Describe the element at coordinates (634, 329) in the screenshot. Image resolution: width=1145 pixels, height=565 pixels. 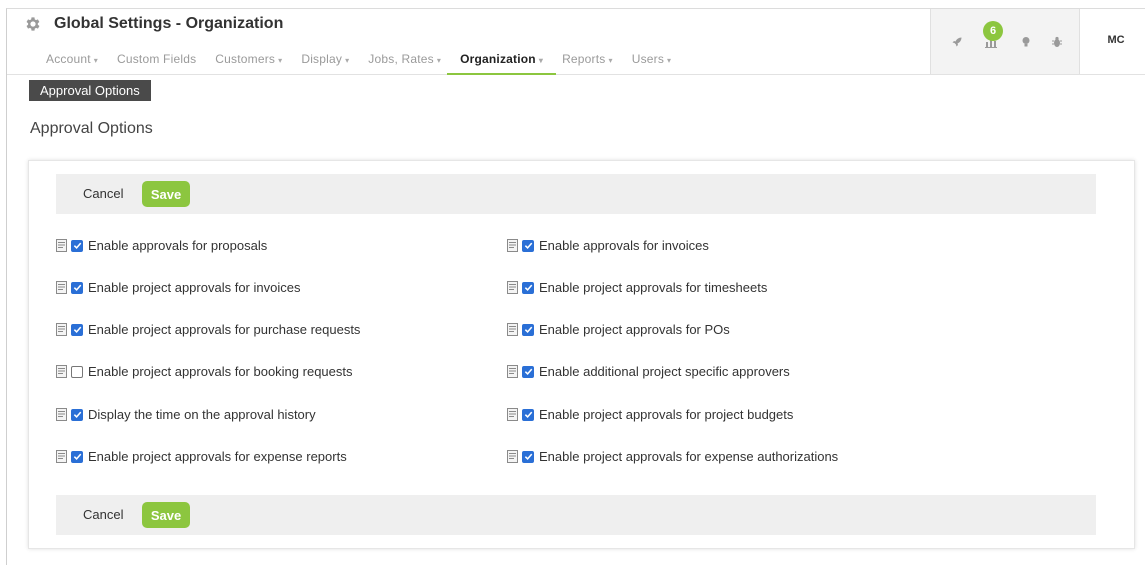
I see `option-label: Enable project approvals for POs` at that location.